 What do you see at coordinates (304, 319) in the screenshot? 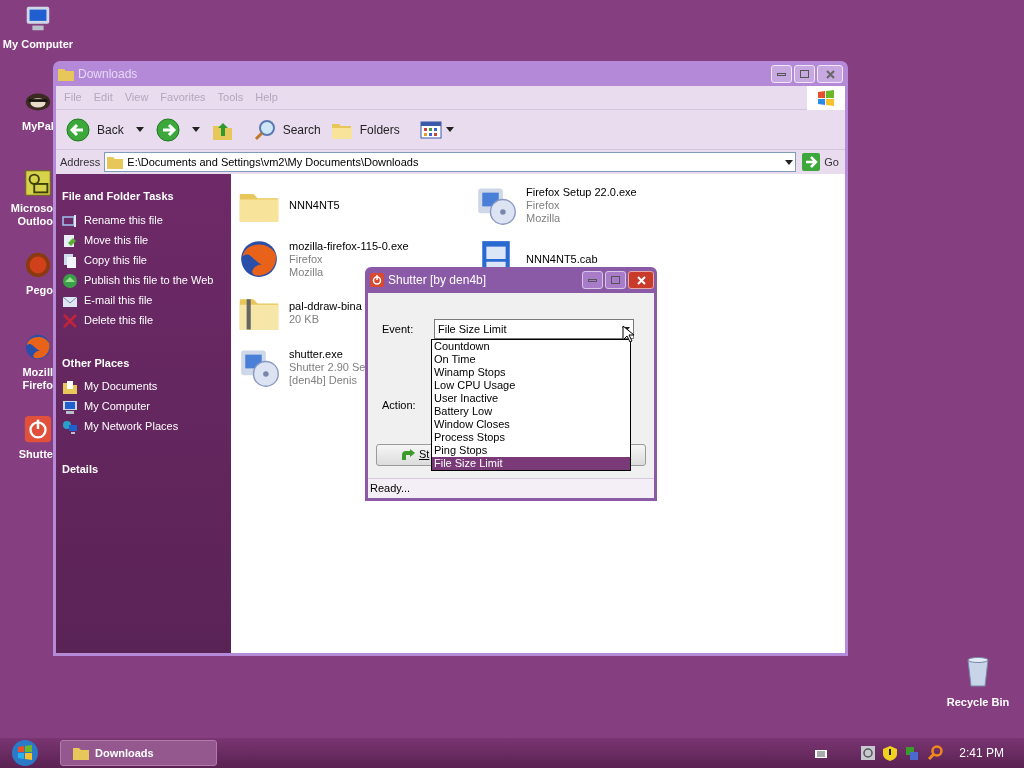
I see `file-detail: 20 KB` at bounding box center [304, 319].